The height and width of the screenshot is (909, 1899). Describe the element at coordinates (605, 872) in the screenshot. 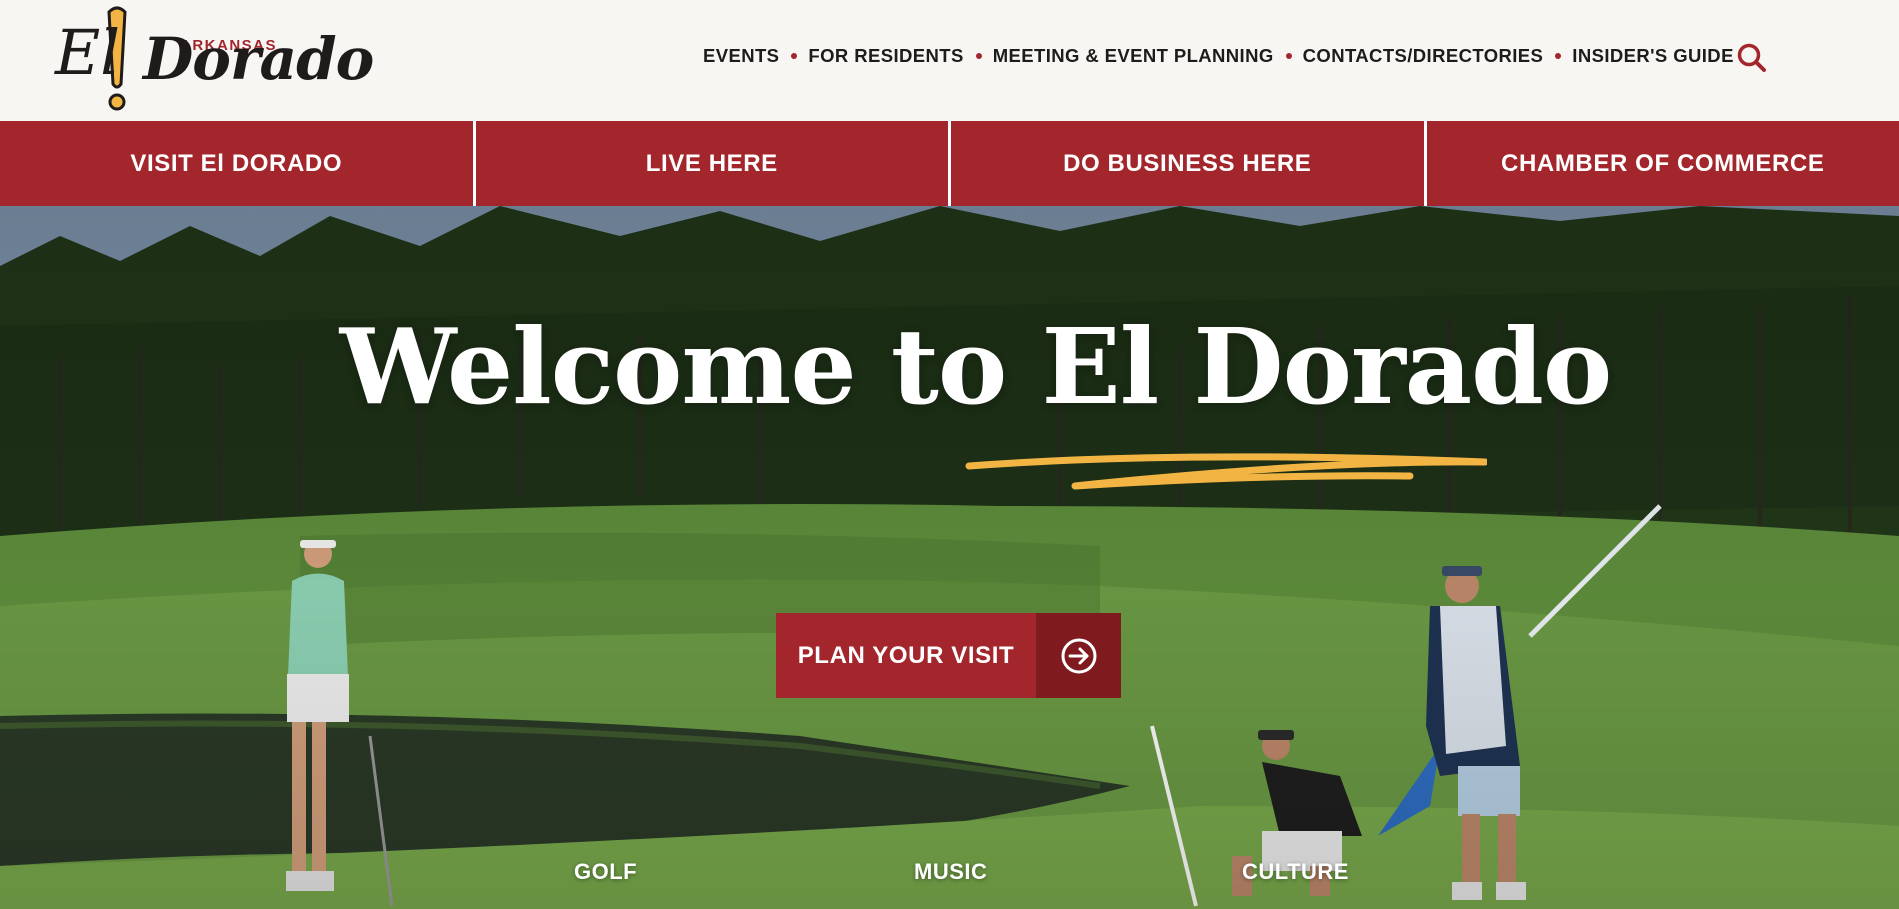

I see `category-golf: GOLF` at that location.